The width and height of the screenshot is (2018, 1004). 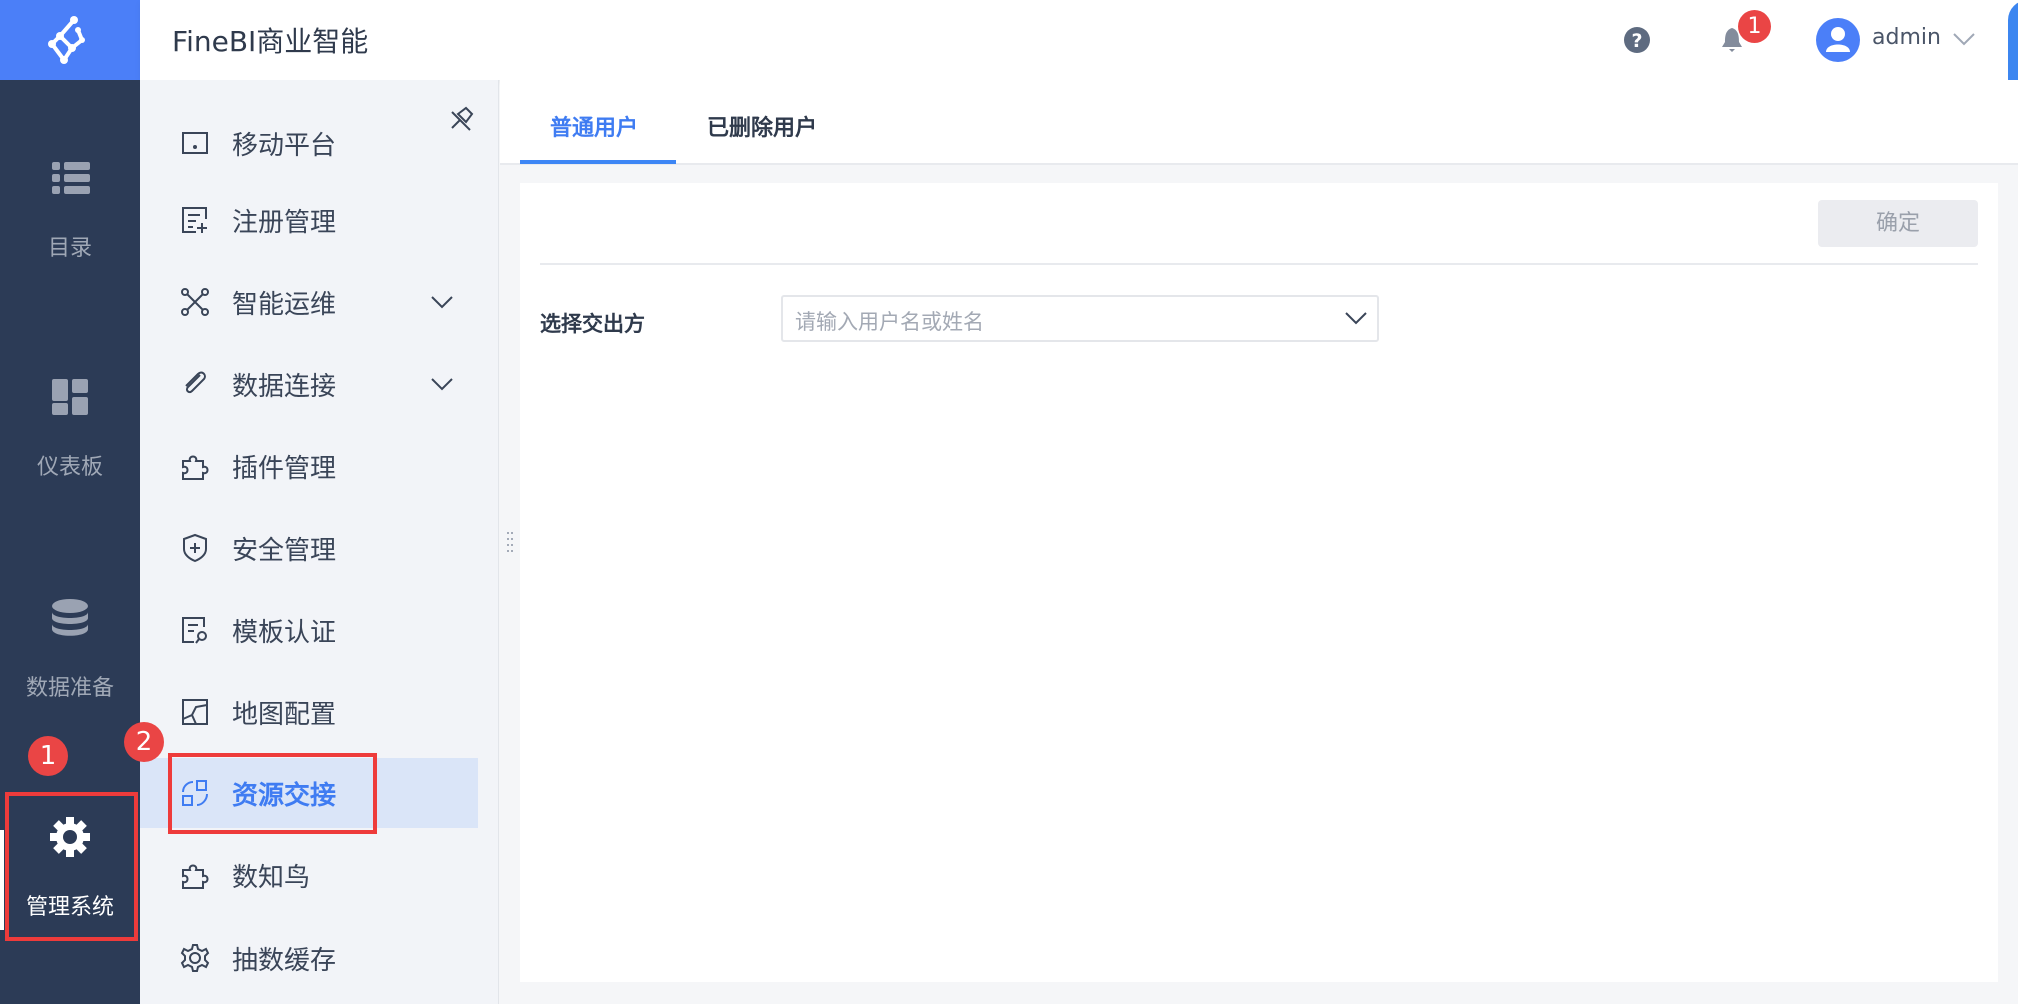 I want to click on avatar, so click(x=1838, y=40).